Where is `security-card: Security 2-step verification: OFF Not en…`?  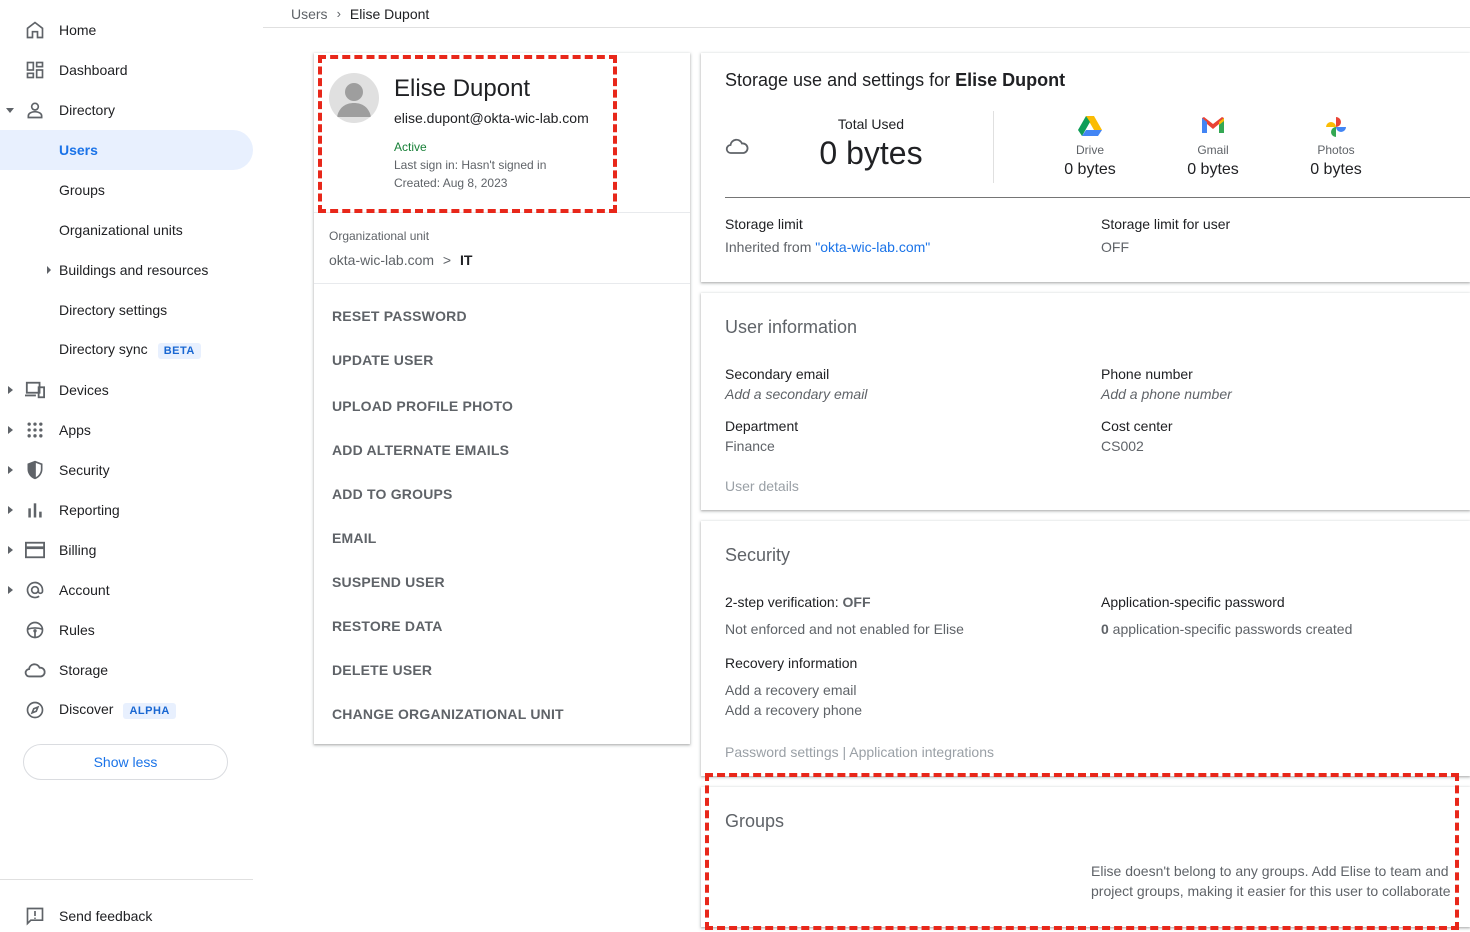 security-card: Security 2-step verification: OFF Not en… is located at coordinates (1085, 648).